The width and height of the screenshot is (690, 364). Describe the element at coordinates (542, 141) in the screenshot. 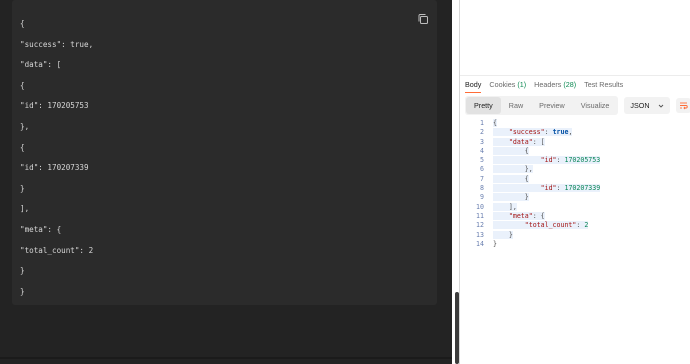

I see `json-bracket: [` at that location.